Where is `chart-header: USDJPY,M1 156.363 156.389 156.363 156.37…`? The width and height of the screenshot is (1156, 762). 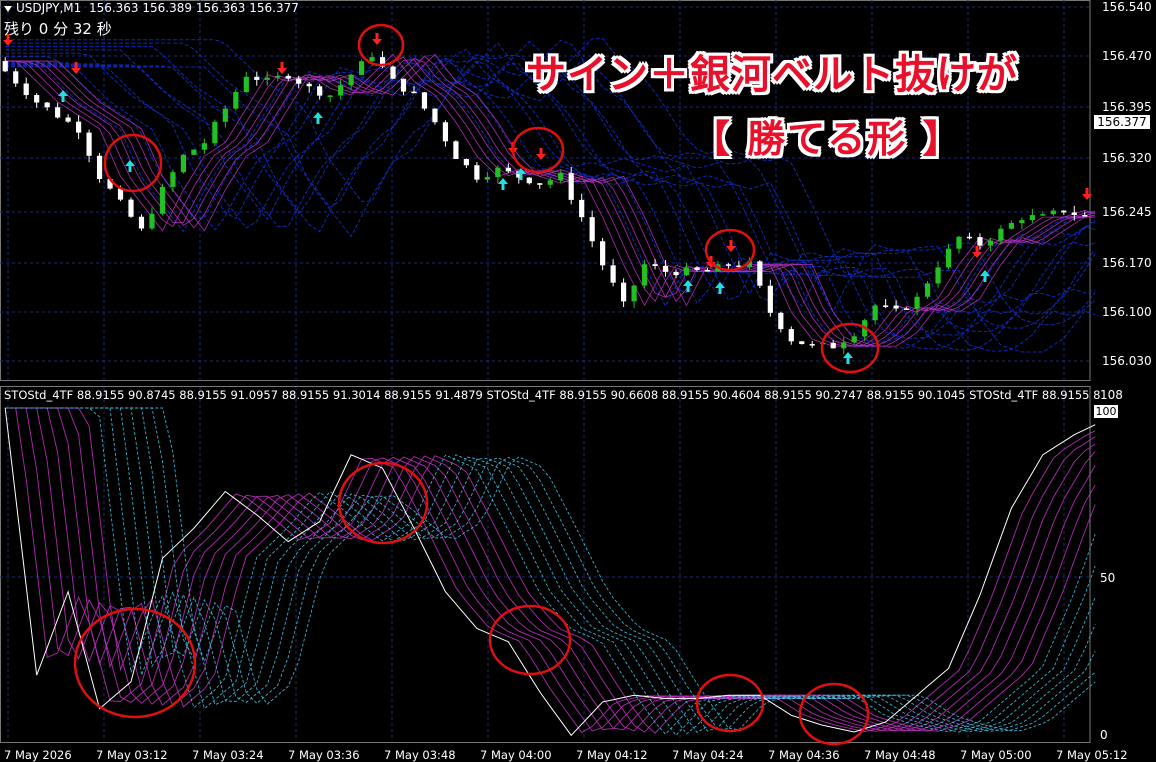
chart-header: USDJPY,M1 156.363 156.389 156.363 156.37… is located at coordinates (151, 8).